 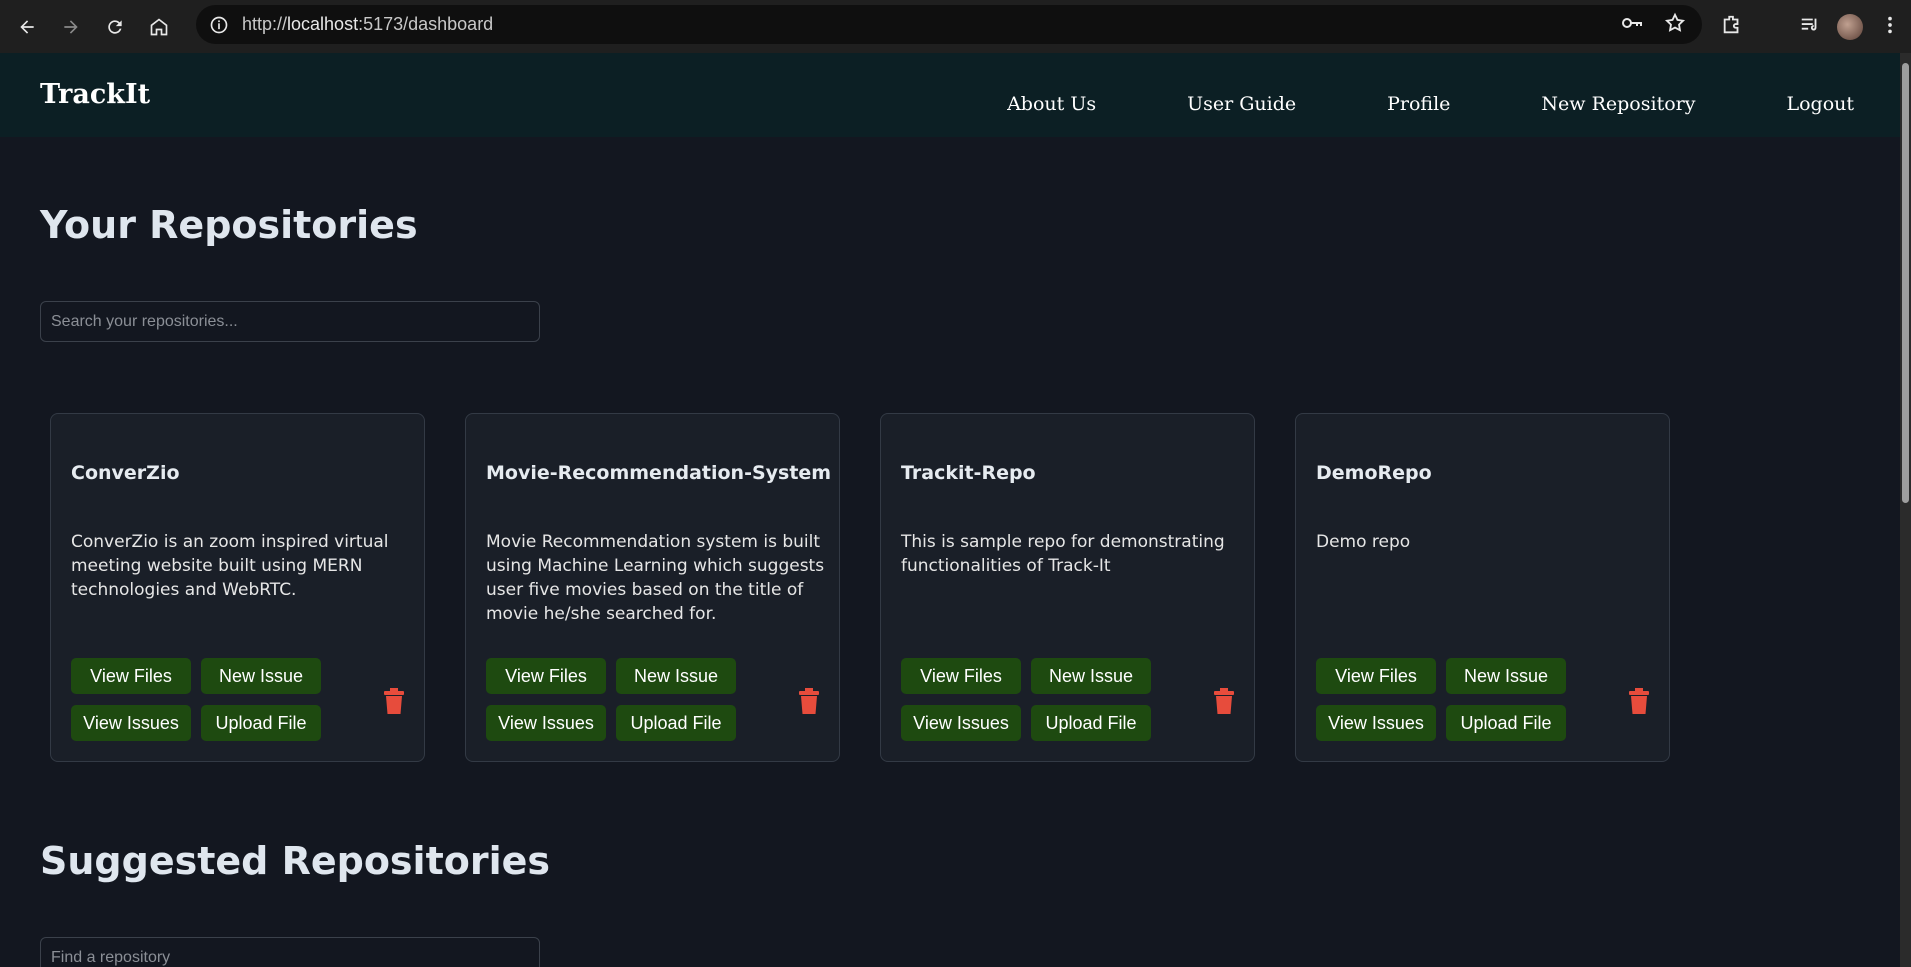 What do you see at coordinates (968, 473) in the screenshot?
I see `repository-name: Trackit-Repo` at bounding box center [968, 473].